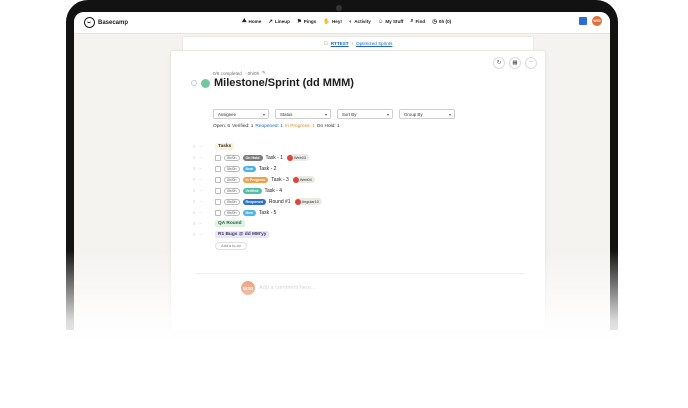 This screenshot has height=408, width=688. Describe the element at coordinates (353, 157) in the screenshot. I see `task-row: ≡ ⋯ 0h/0h On Hold Task - 1 Web03` at that location.